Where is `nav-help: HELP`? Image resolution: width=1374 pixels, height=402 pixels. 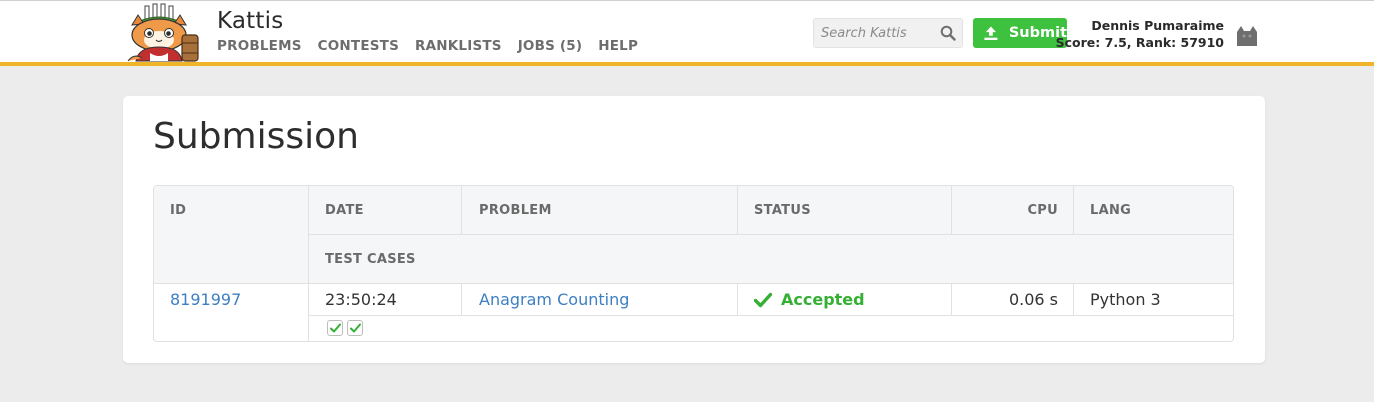
nav-help: HELP is located at coordinates (618, 46).